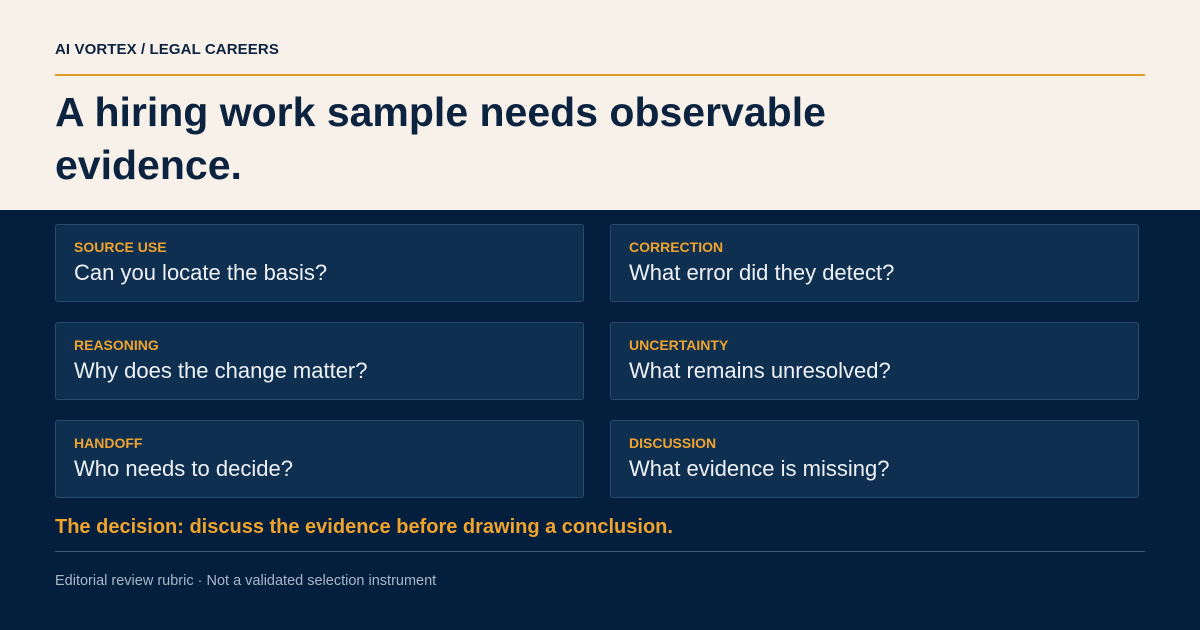 This screenshot has height=630, width=1200. I want to click on card-question: What remains unresolved?, so click(760, 370).